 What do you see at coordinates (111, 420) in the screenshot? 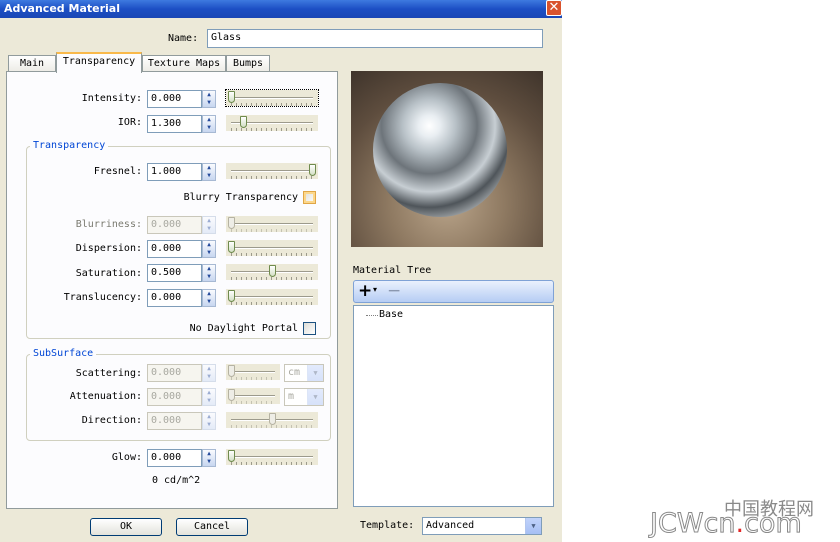
I see `direction-label: Direction:` at bounding box center [111, 420].